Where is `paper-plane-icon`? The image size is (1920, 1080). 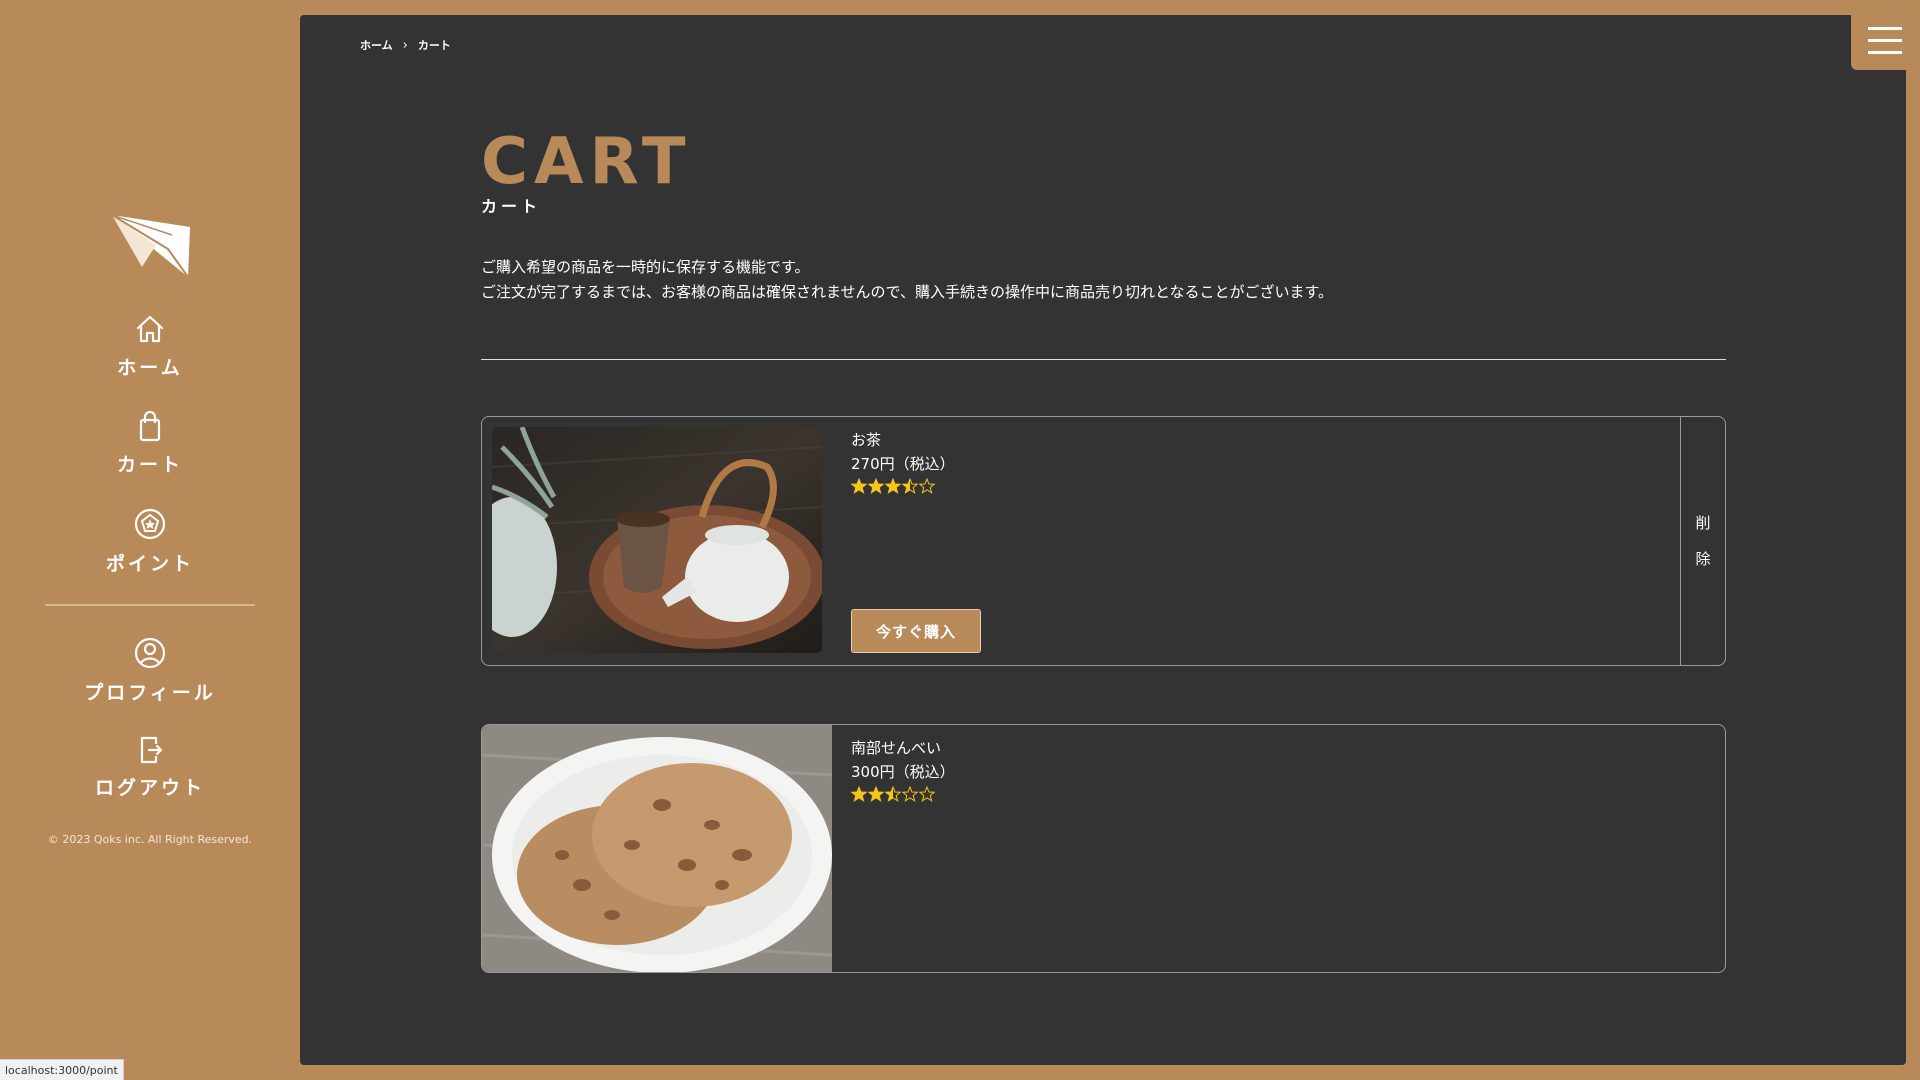
paper-plane-icon is located at coordinates (151, 246).